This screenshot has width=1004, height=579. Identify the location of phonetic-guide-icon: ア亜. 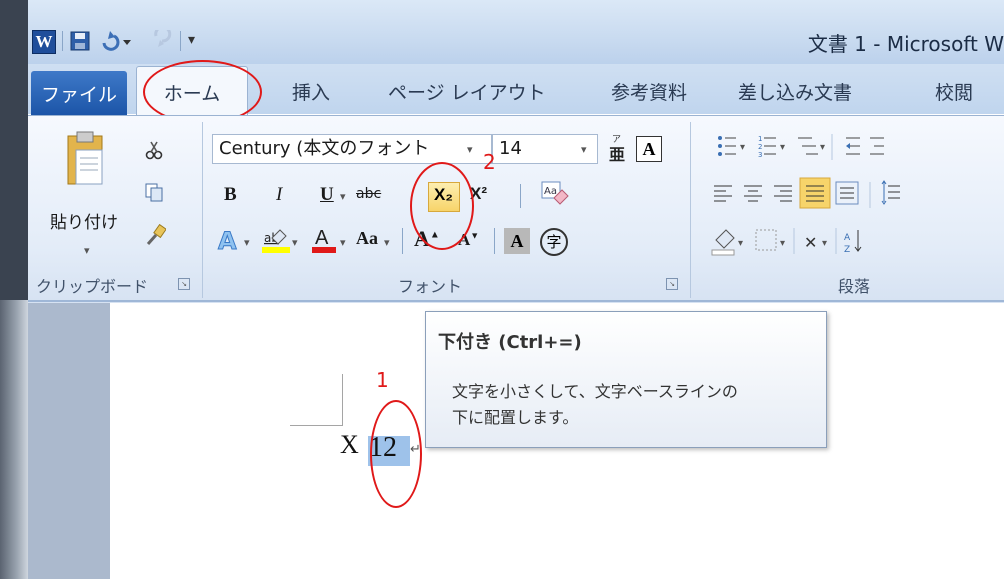
(617, 148).